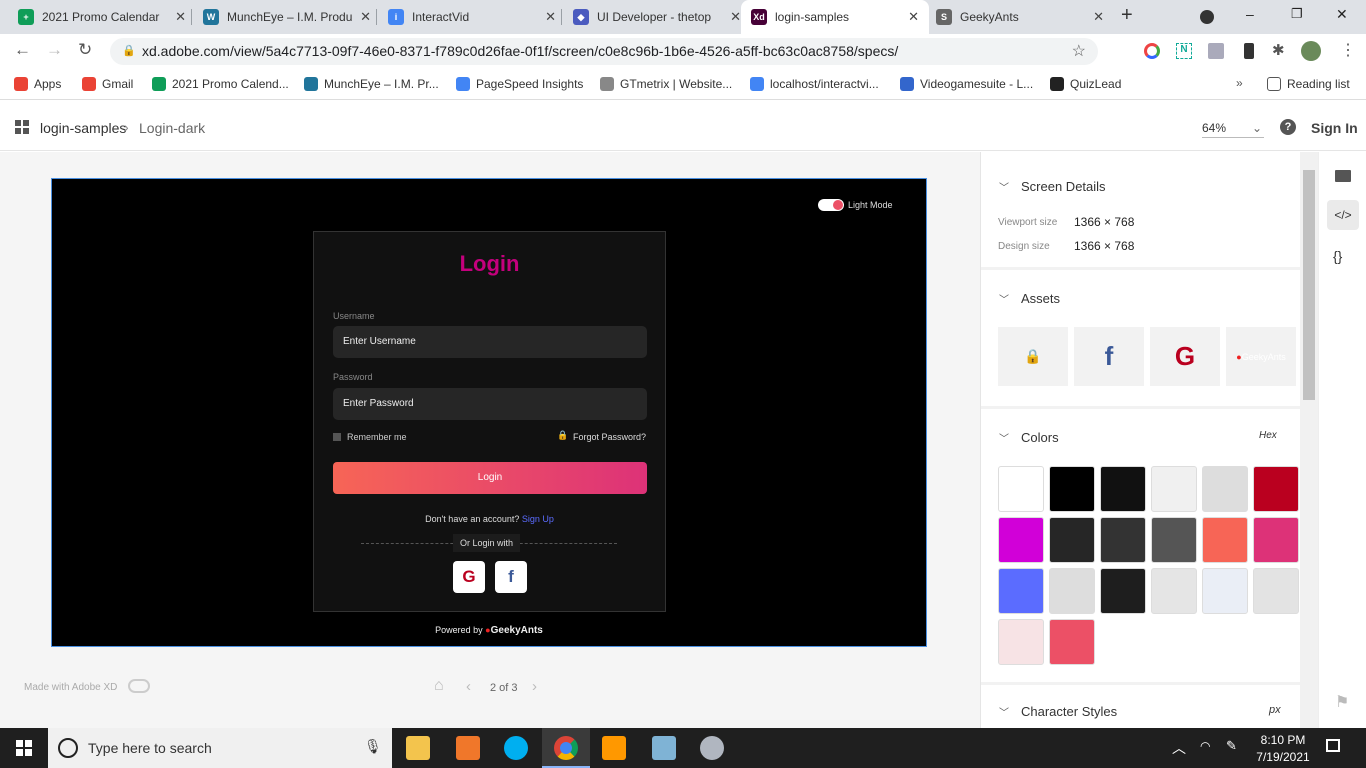 The width and height of the screenshot is (1366, 768). Describe the element at coordinates (490, 342) in the screenshot. I see `username-input: Enter Username` at that location.